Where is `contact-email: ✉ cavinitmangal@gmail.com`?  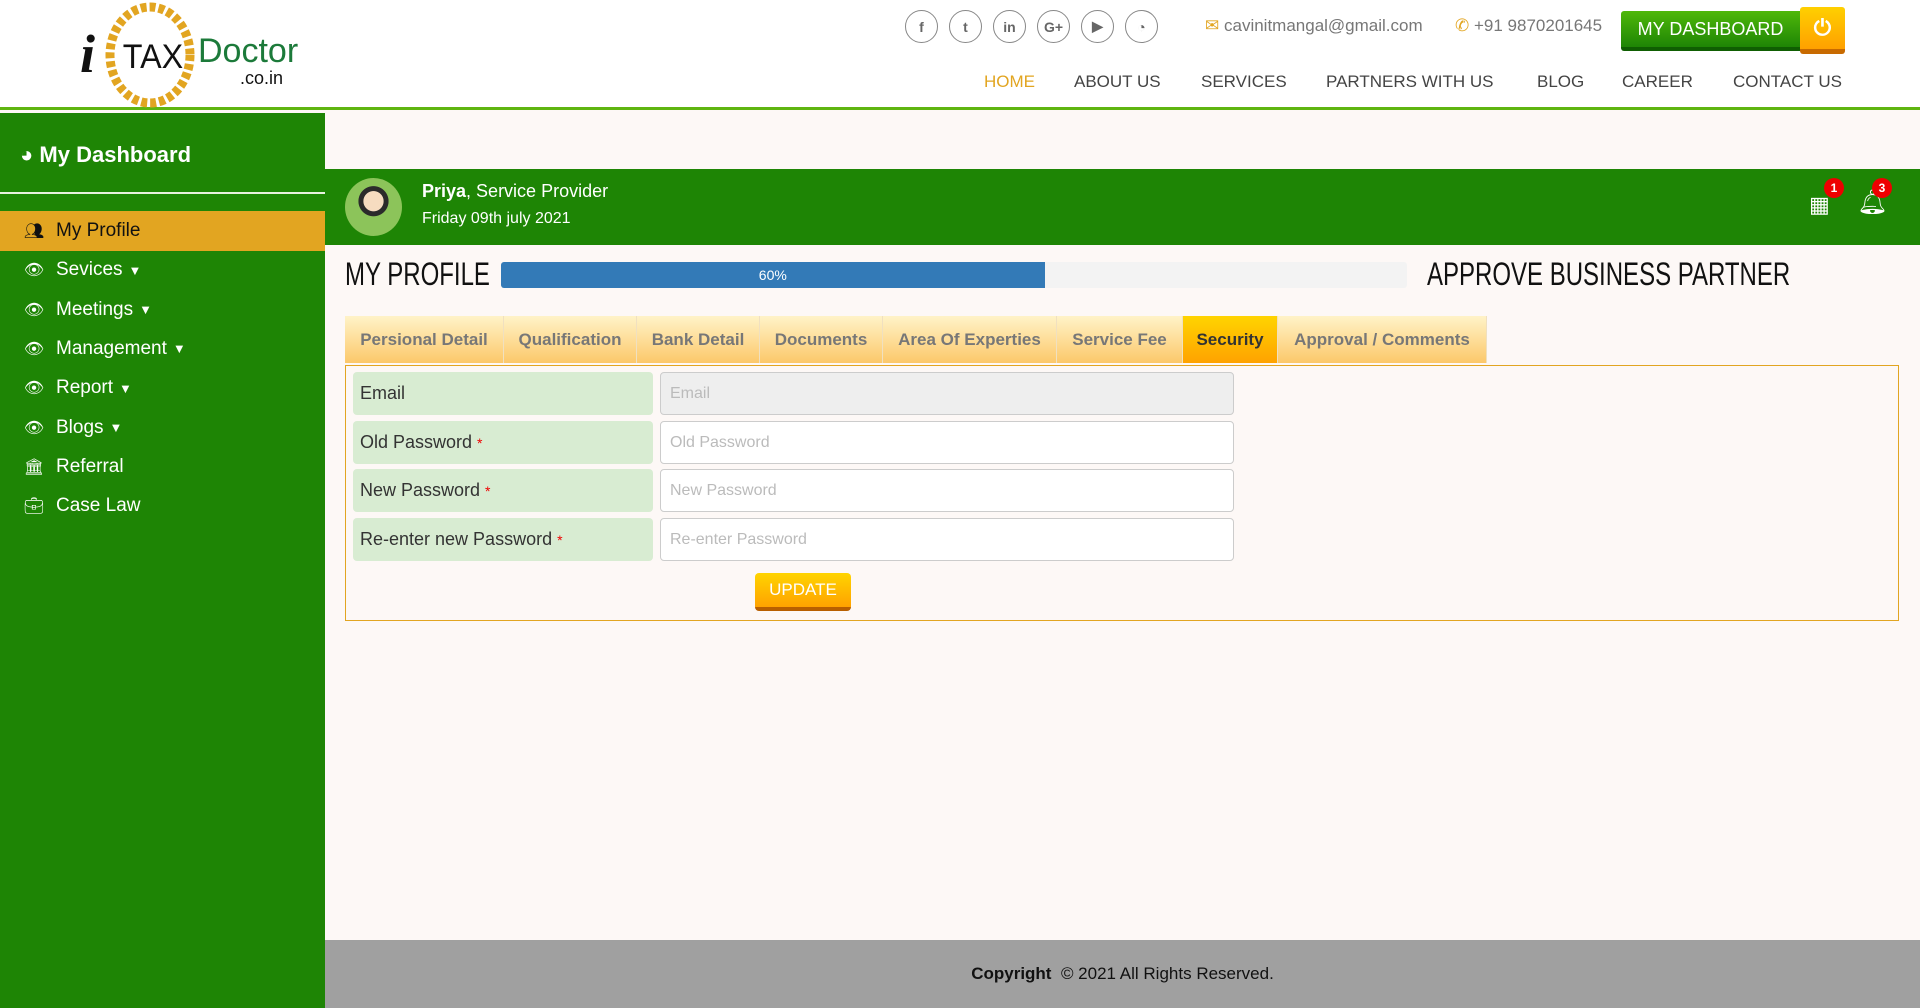 contact-email: ✉ cavinitmangal@gmail.com is located at coordinates (1314, 26).